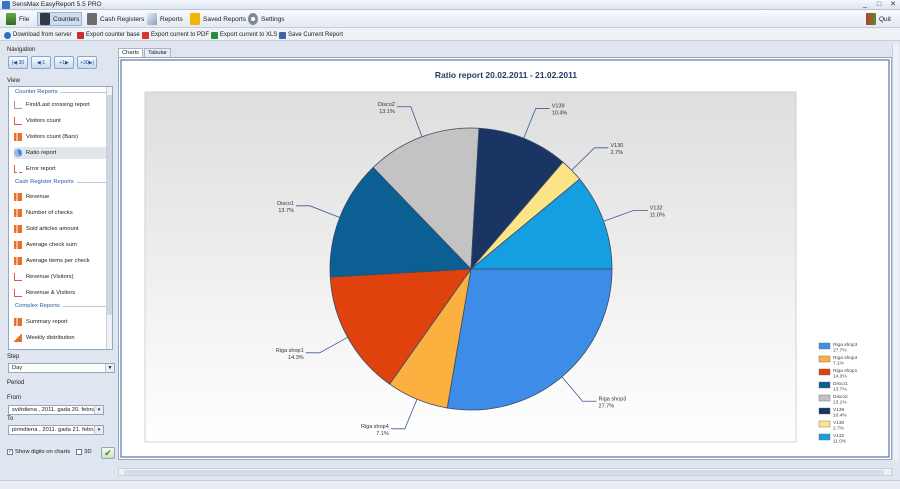 The height and width of the screenshot is (489, 900). Describe the element at coordinates (560, 114) in the screenshot. I see `slice-value-v139: 10.4%` at that location.